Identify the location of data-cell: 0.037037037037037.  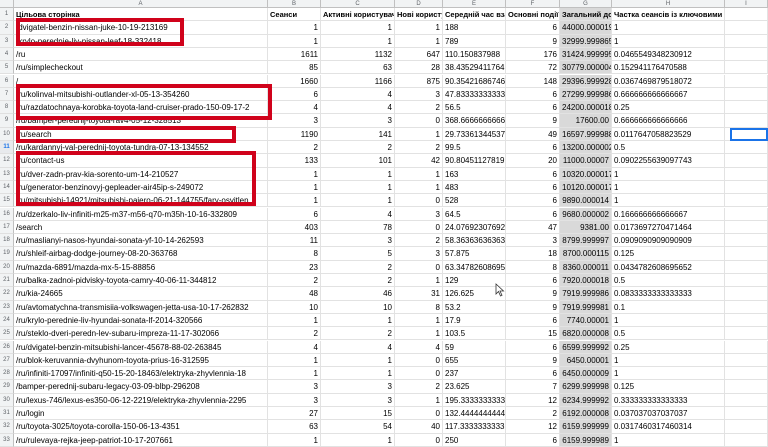
(668, 414).